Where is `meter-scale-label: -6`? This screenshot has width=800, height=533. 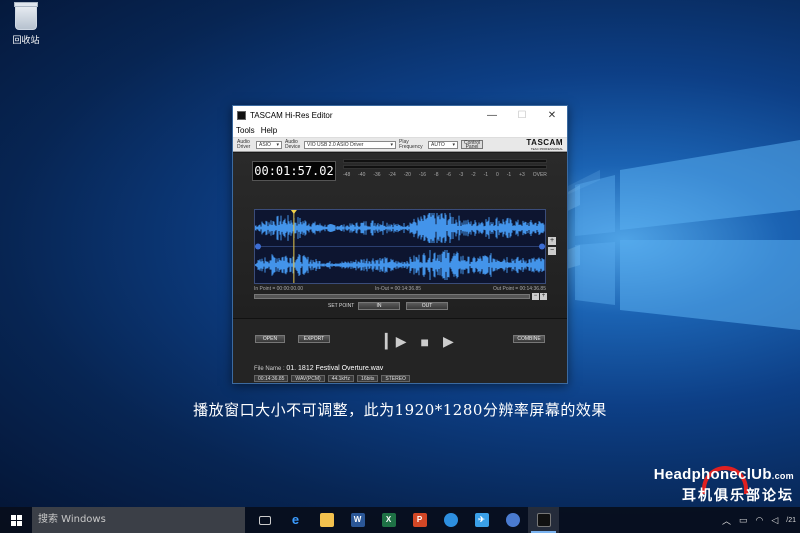 meter-scale-label: -6 is located at coordinates (448, 175).